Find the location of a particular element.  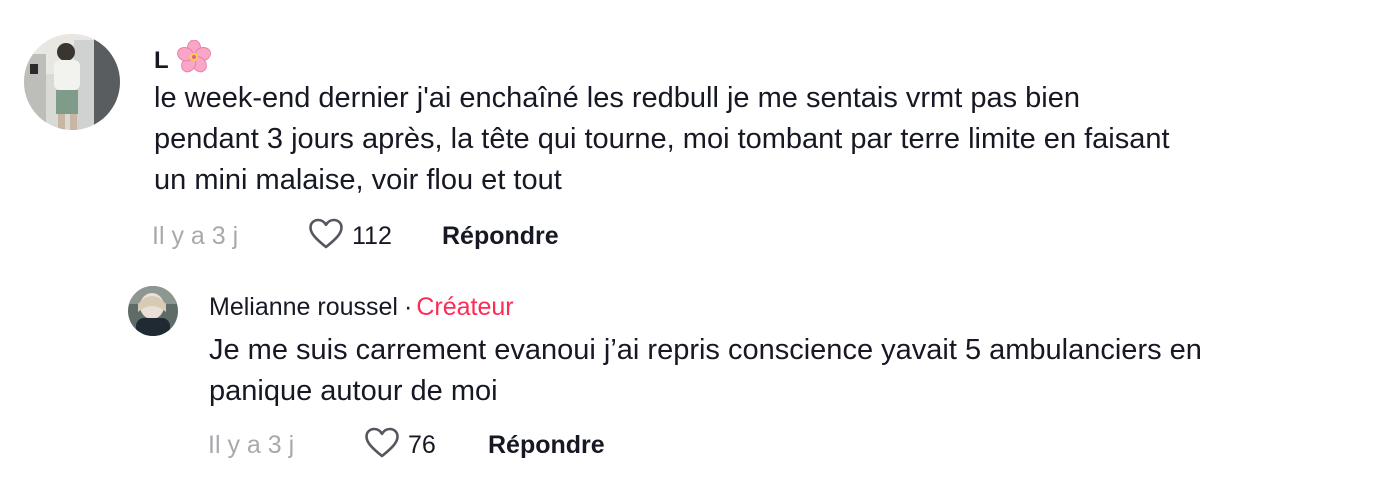

comment-username: Melianne roussel · Créateur is located at coordinates (361, 307).